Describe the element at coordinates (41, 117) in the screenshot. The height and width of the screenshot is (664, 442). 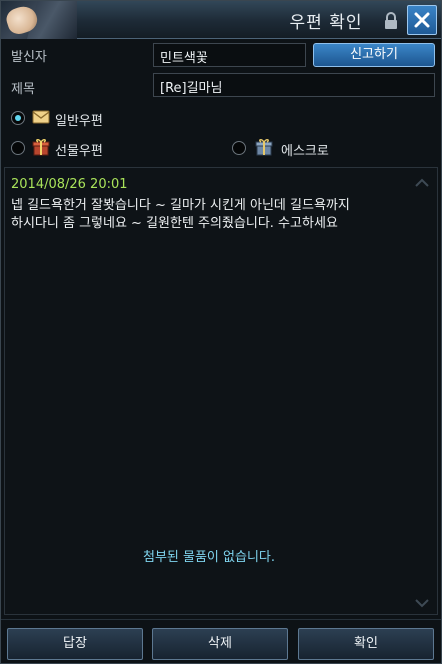
I see `envelope-icon` at that location.